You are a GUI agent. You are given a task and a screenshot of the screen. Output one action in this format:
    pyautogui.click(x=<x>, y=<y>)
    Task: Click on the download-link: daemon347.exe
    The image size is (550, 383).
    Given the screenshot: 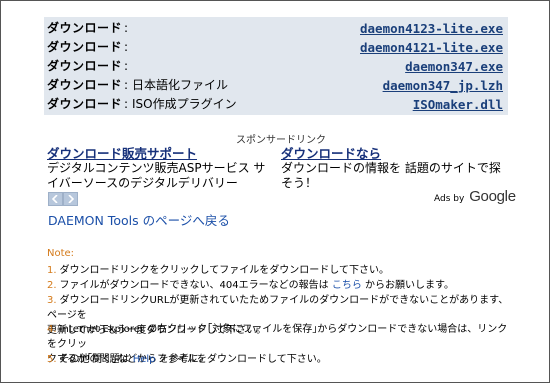 What is the action you would take?
    pyautogui.click(x=454, y=66)
    